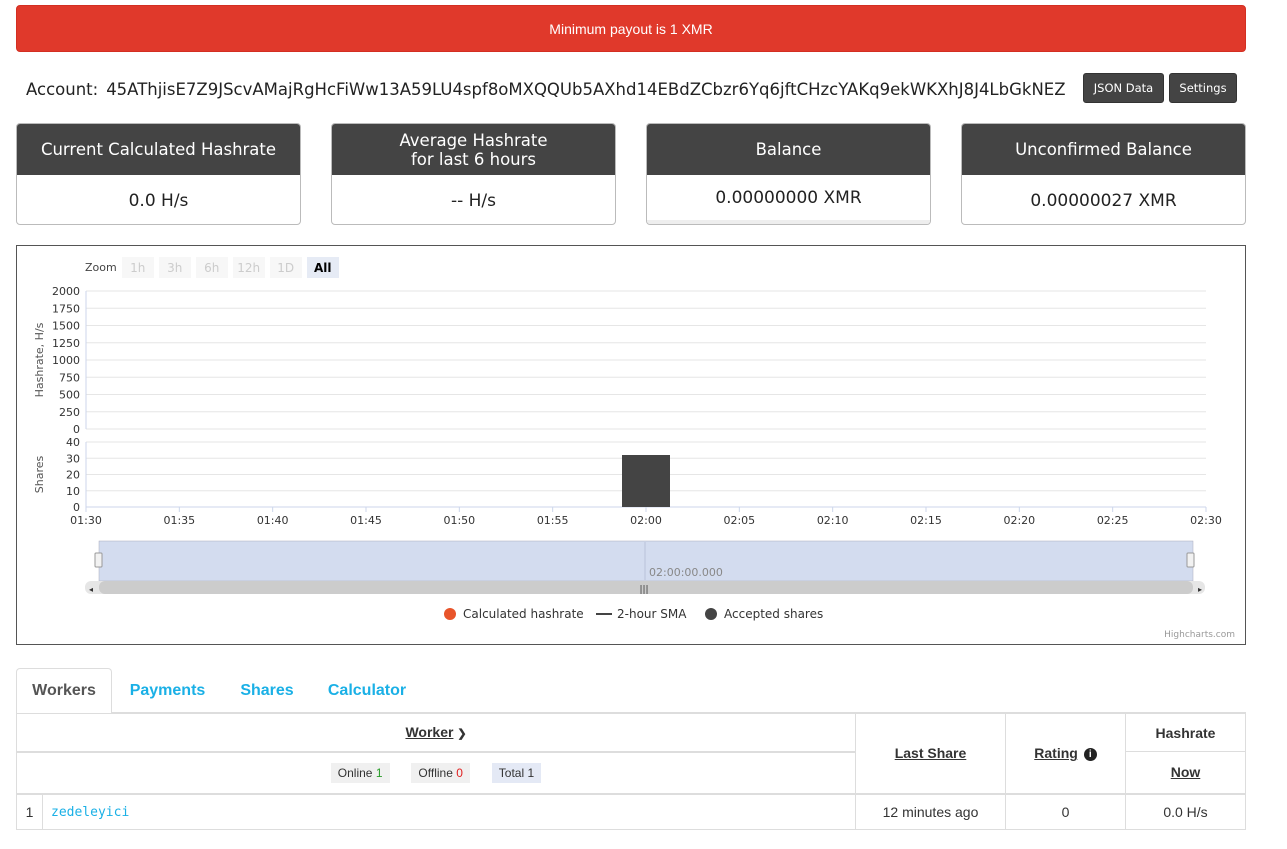 The image size is (1287, 849). I want to click on chevron-down-icon: ❯, so click(461, 734).